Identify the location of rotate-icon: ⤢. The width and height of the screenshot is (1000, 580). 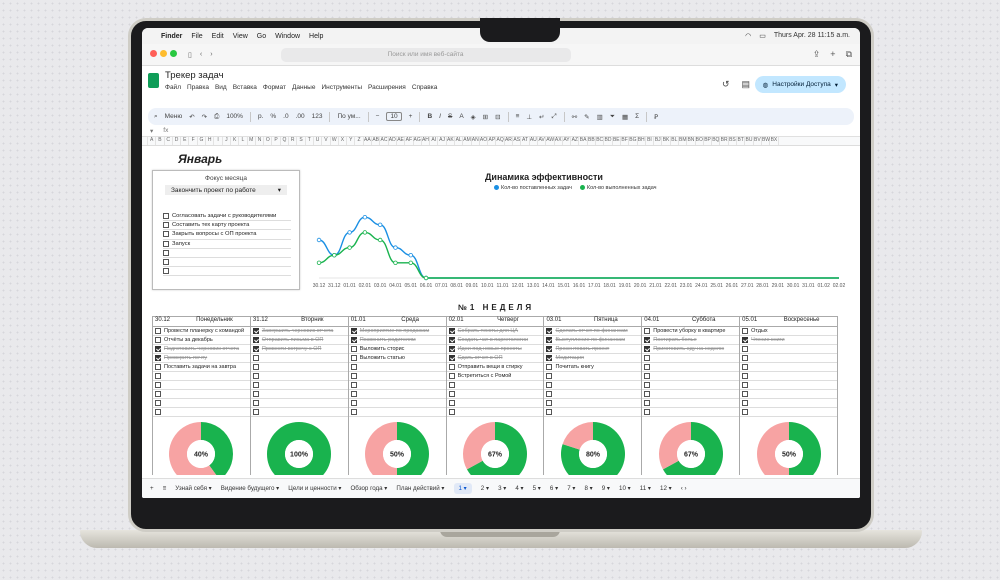
(554, 117).